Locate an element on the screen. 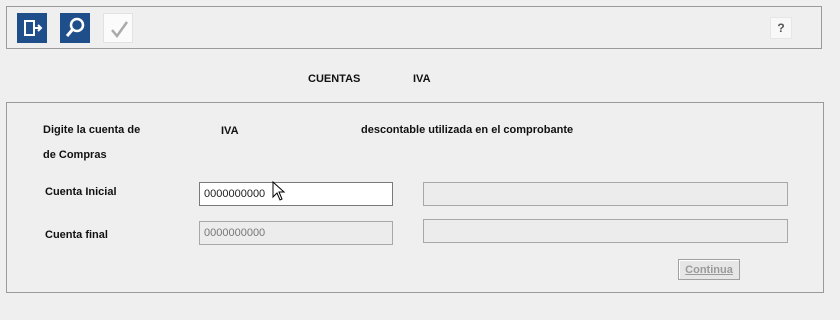 This screenshot has width=840, height=320. cuenta-inicial-description is located at coordinates (605, 194).